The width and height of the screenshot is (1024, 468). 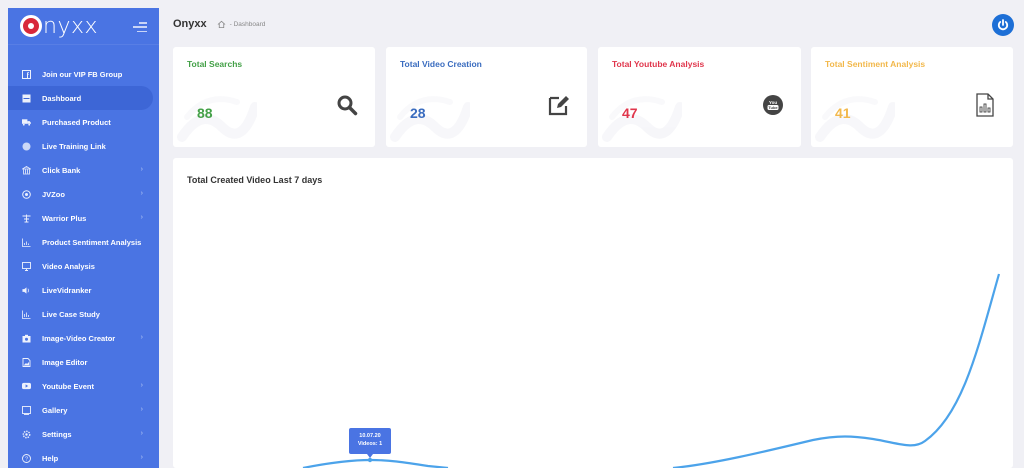 I want to click on sidebar-item-label: Youtube Event, so click(x=68, y=386).